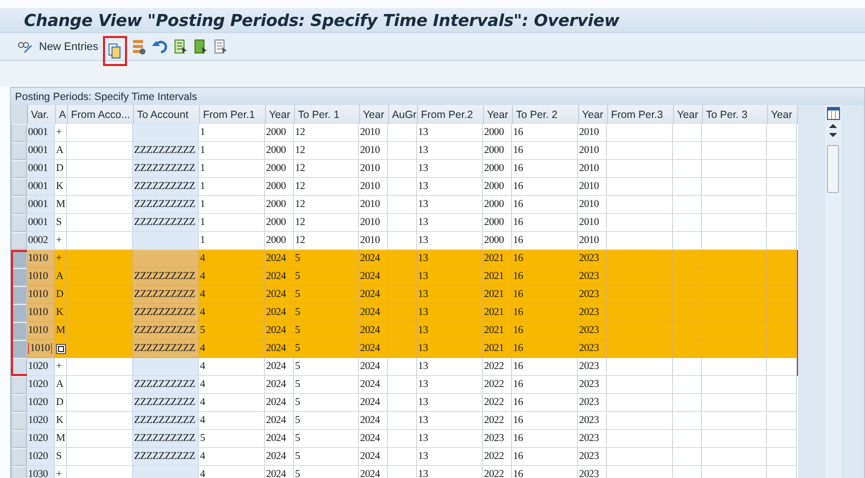  I want to click on column-header: From Per.3, so click(641, 114).